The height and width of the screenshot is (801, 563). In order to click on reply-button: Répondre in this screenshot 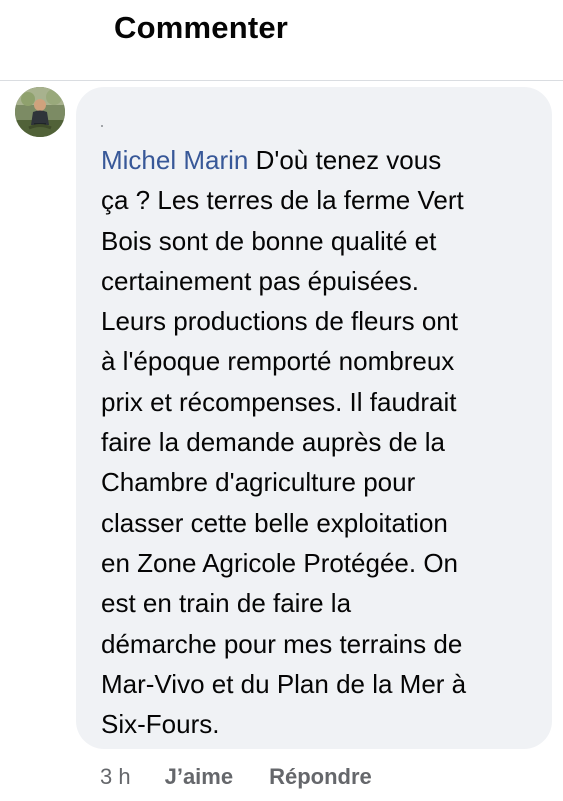, I will do `click(320, 777)`.